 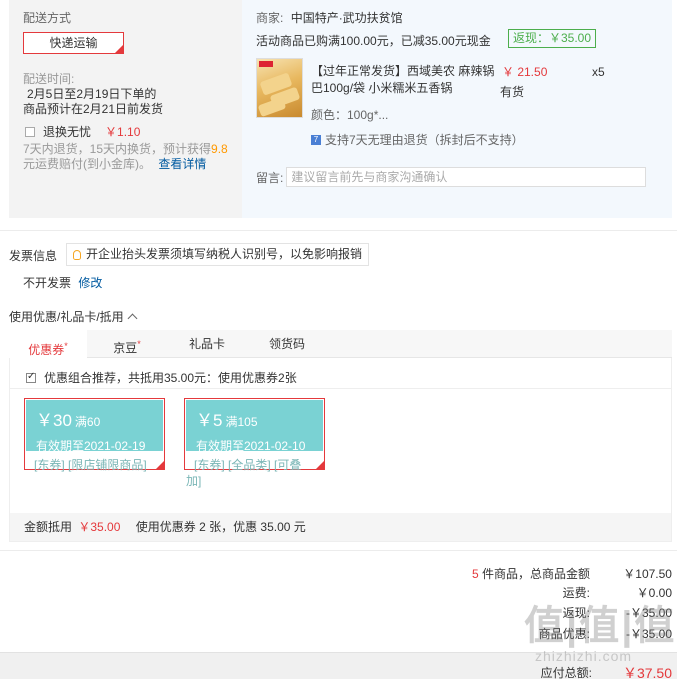 I want to click on coupon-total-amount: ￥35.00, so click(x=99, y=527).